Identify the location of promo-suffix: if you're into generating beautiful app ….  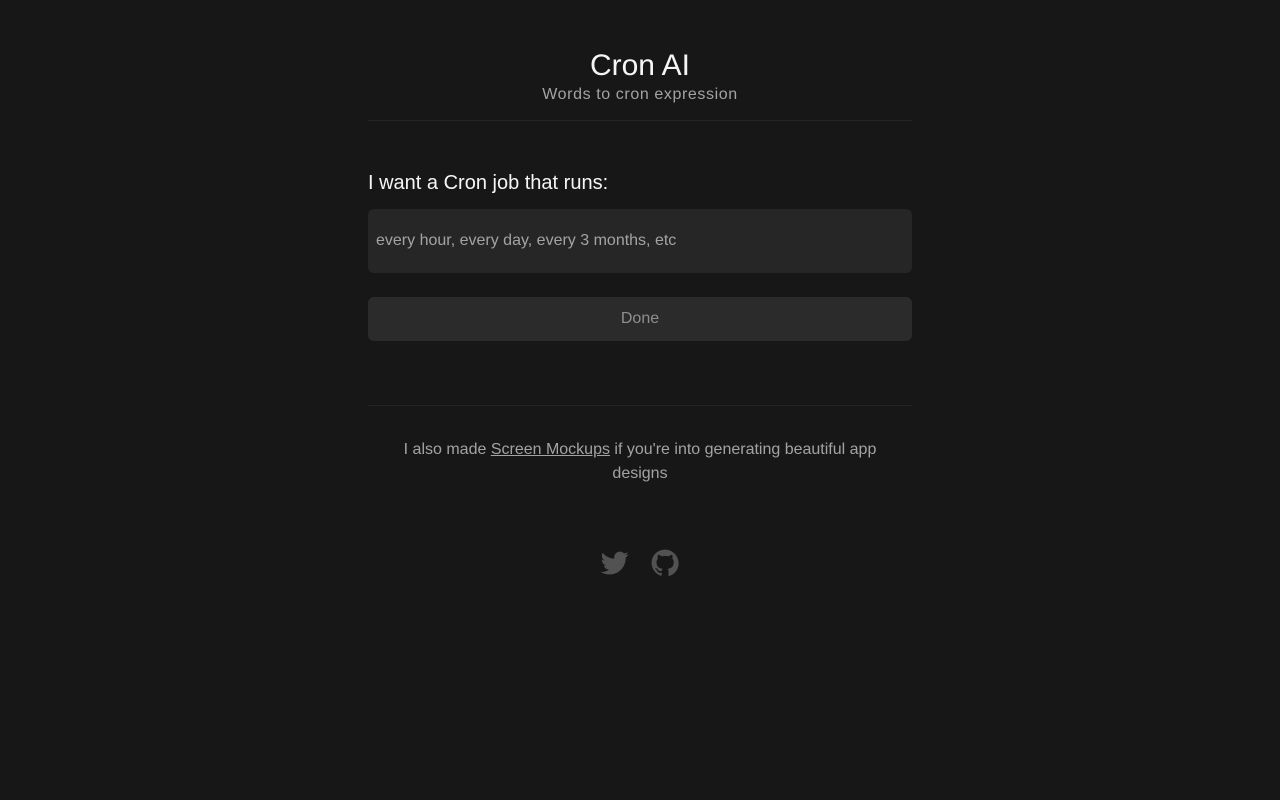
(743, 461).